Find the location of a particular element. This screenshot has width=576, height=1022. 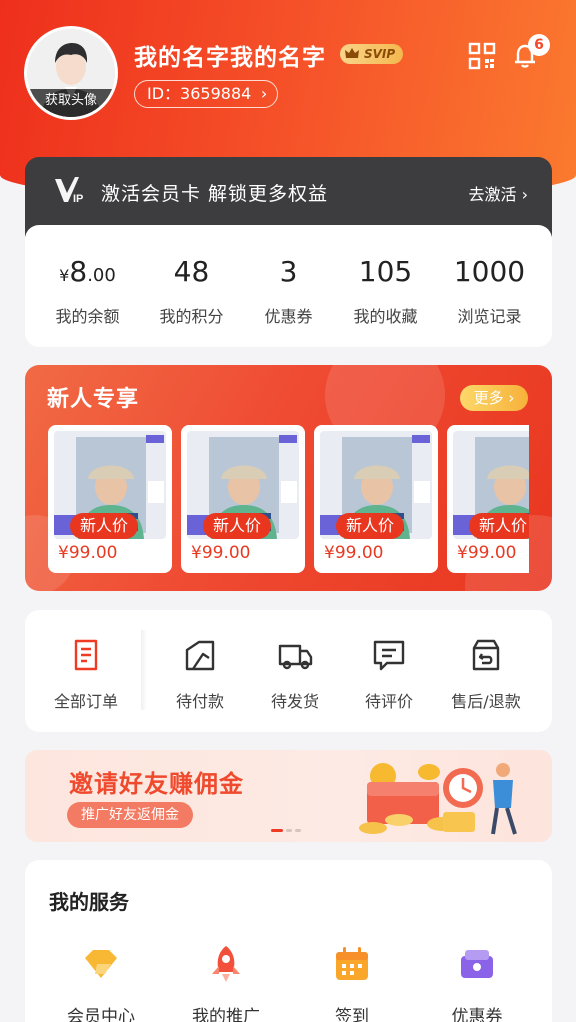

currency-symbol: ¥ is located at coordinates (64, 275).